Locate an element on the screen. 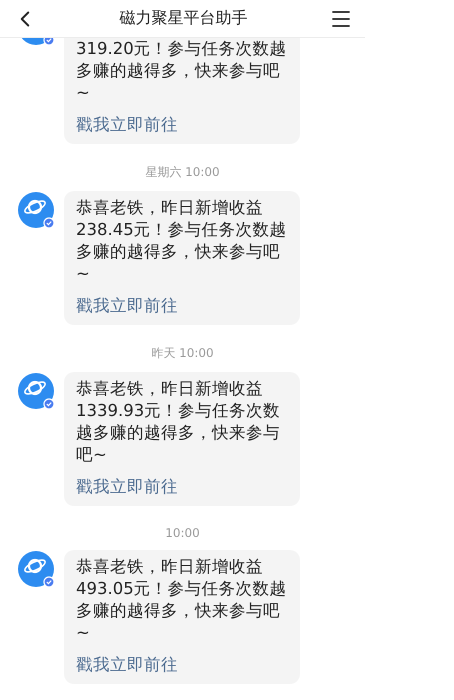  message-text: 319.20元！参与任务次数越多赚的越得多，快来参与吧~ is located at coordinates (181, 71).